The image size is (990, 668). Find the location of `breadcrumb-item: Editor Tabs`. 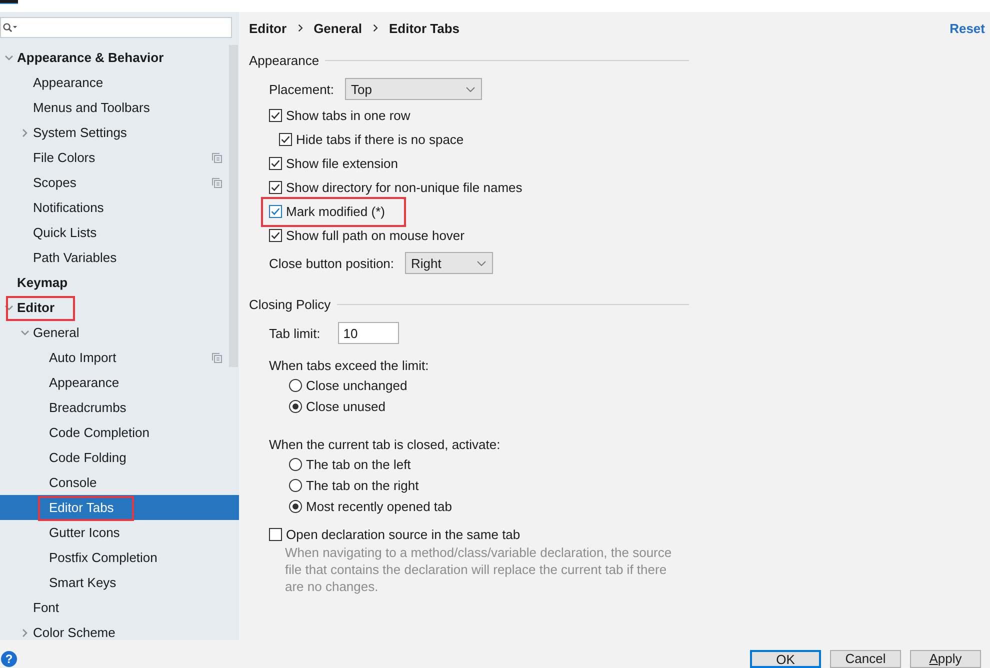

breadcrumb-item: Editor Tabs is located at coordinates (424, 28).